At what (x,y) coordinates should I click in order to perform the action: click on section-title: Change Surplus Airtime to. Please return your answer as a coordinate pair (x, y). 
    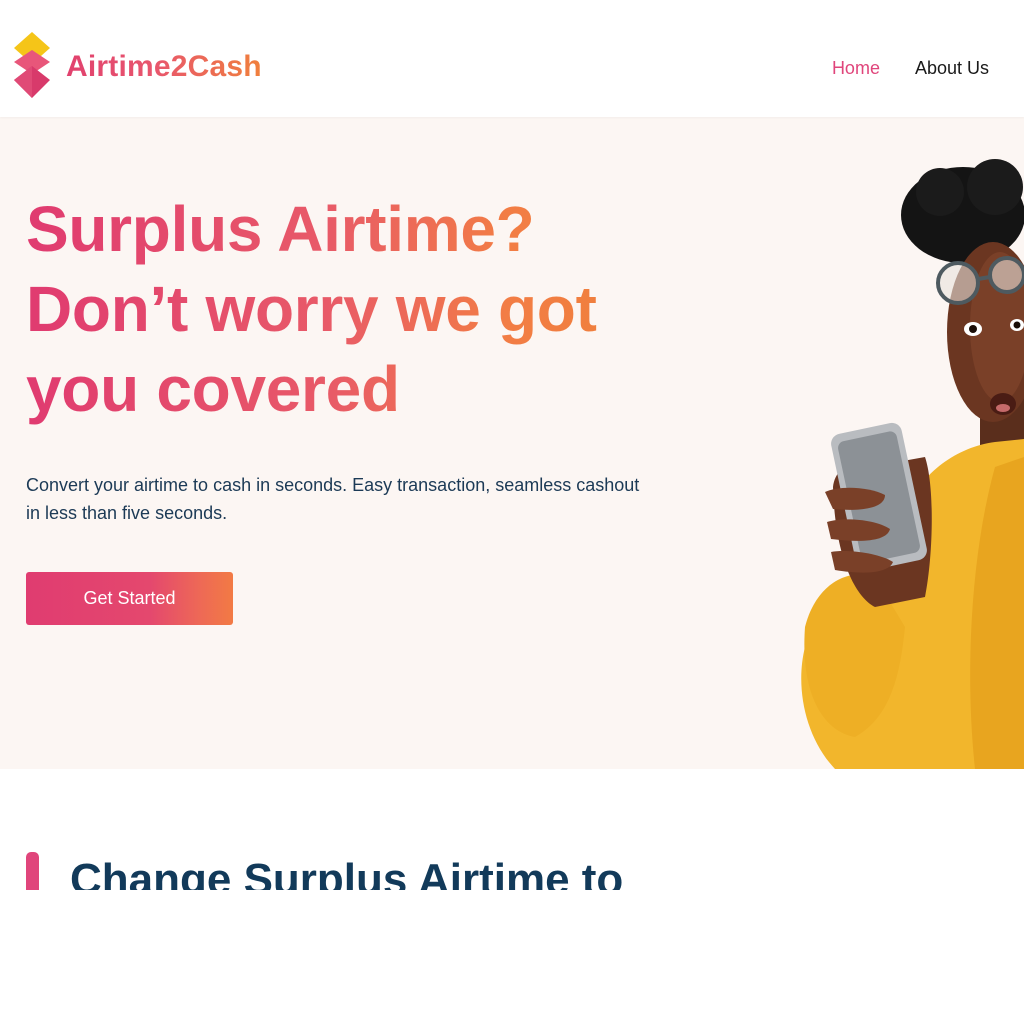
    Looking at the image, I should click on (347, 872).